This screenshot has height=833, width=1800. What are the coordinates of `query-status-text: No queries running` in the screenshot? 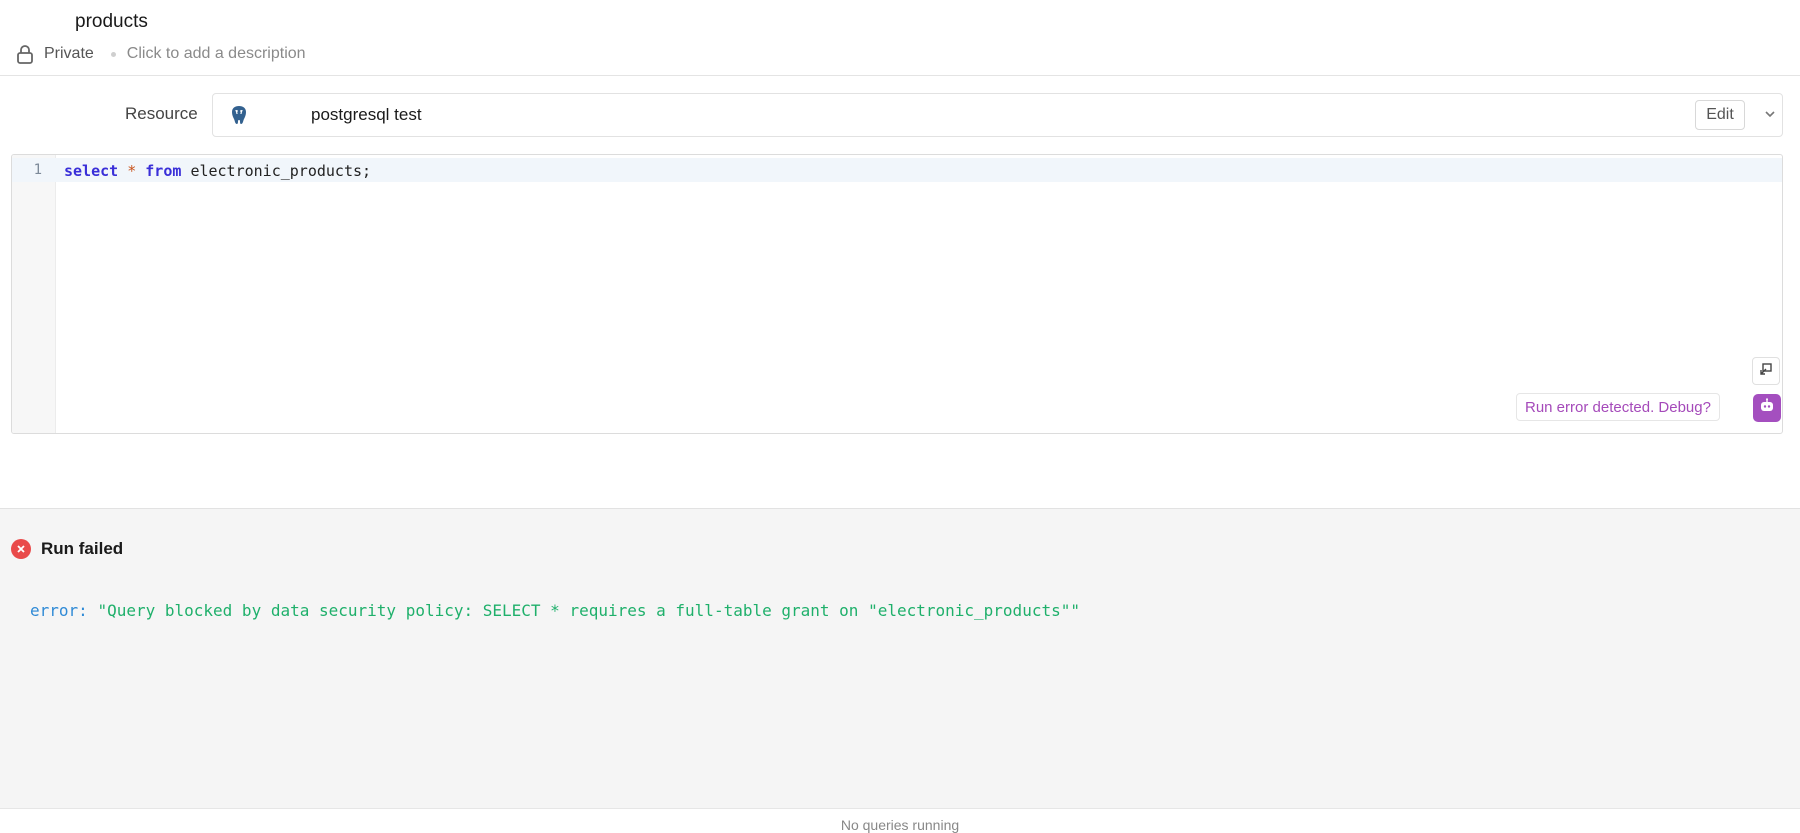 It's located at (900, 825).